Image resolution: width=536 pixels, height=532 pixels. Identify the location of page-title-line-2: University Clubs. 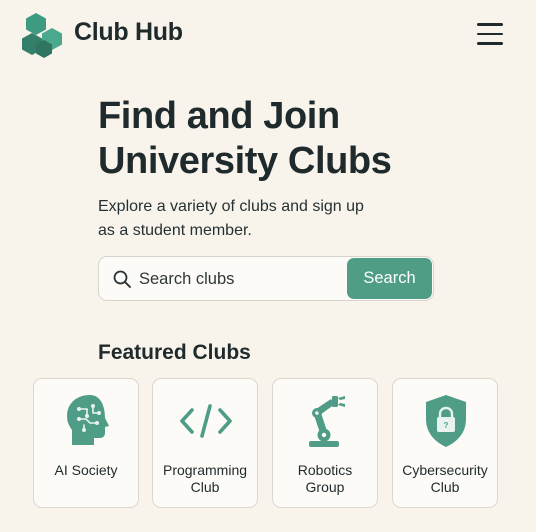
(245, 161).